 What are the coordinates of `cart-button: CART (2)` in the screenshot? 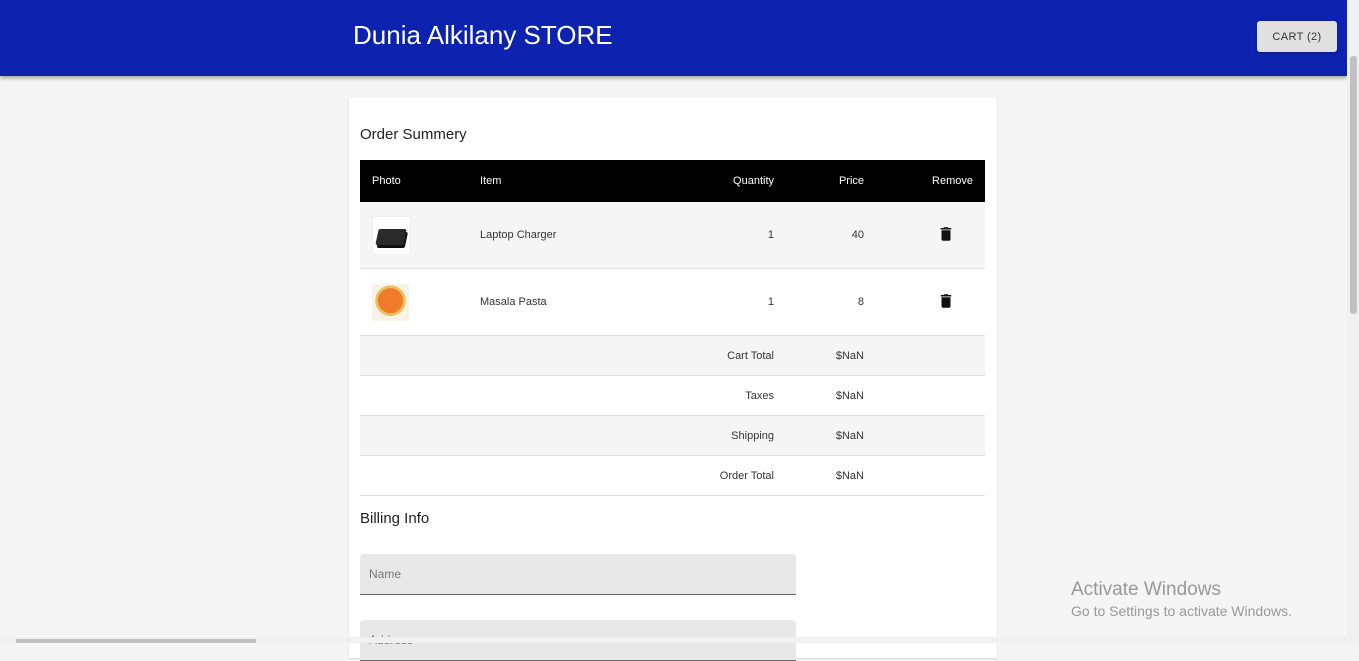 It's located at (1297, 36).